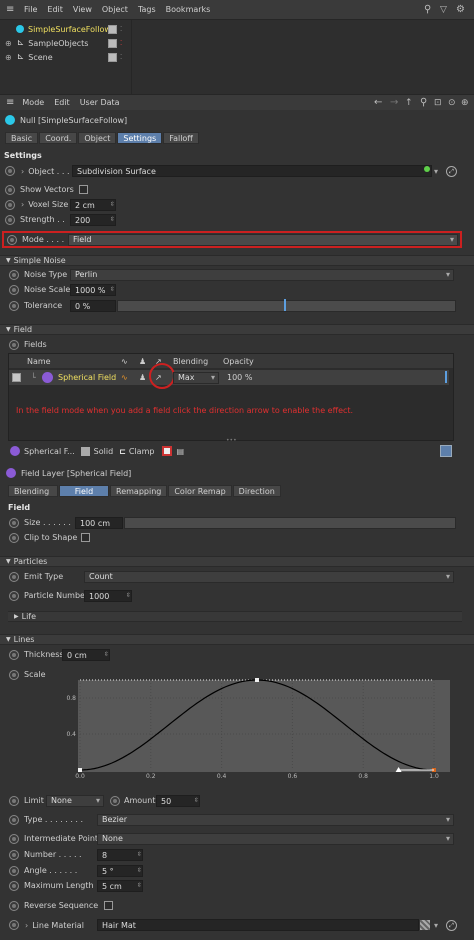 The image size is (474, 940). What do you see at coordinates (140, 137) in the screenshot?
I see `tab-settings: Settings` at bounding box center [140, 137].